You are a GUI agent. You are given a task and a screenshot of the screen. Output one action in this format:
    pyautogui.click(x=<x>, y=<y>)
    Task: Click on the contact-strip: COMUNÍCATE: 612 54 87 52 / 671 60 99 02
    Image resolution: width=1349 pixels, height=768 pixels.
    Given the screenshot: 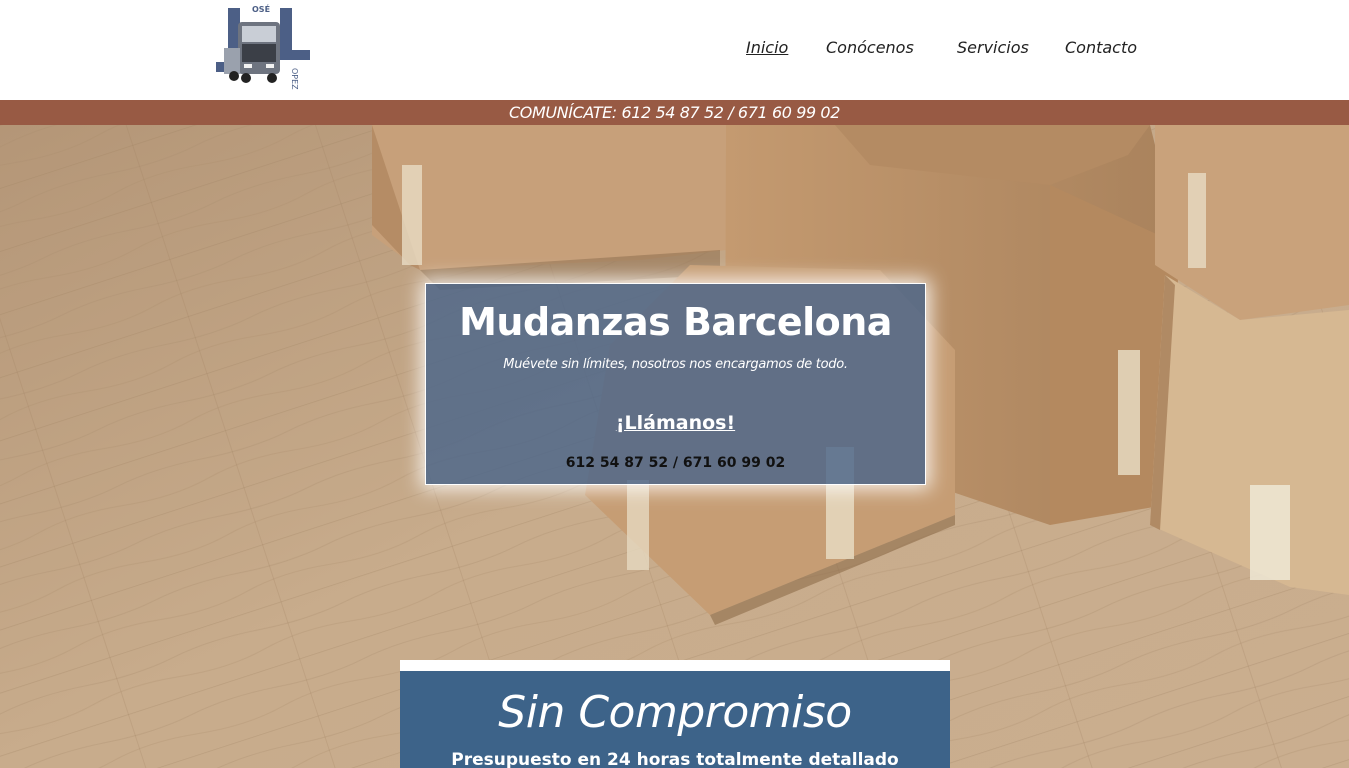 What is the action you would take?
    pyautogui.click(x=674, y=112)
    